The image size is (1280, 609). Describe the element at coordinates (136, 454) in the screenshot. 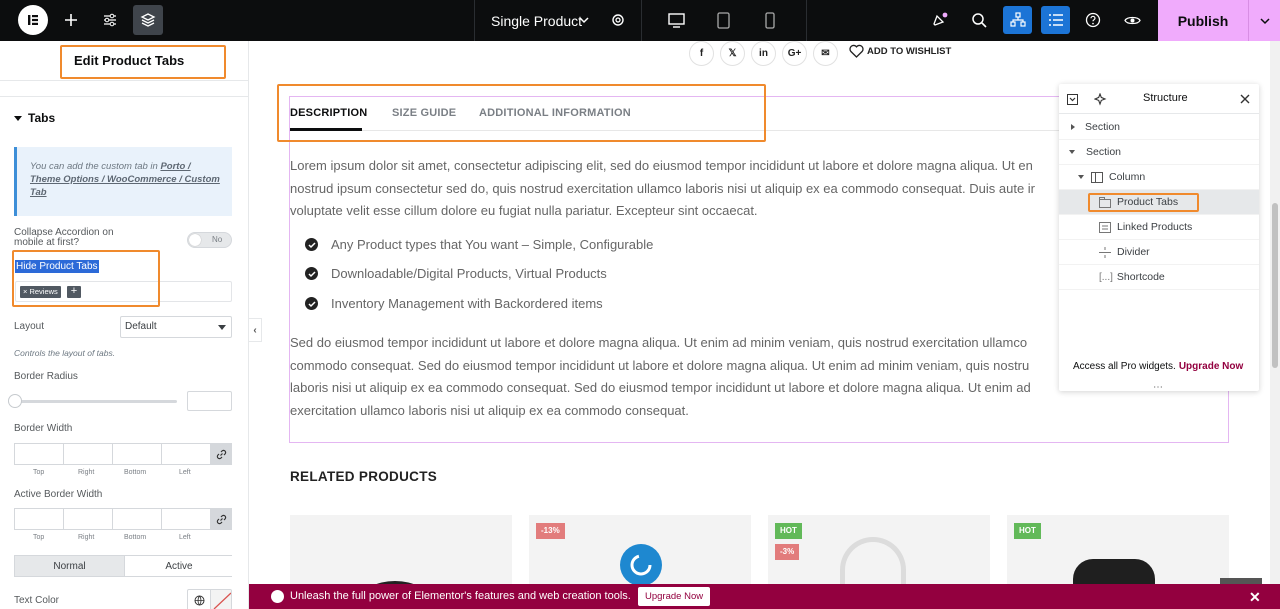

I see `border-width-bottom-input` at that location.